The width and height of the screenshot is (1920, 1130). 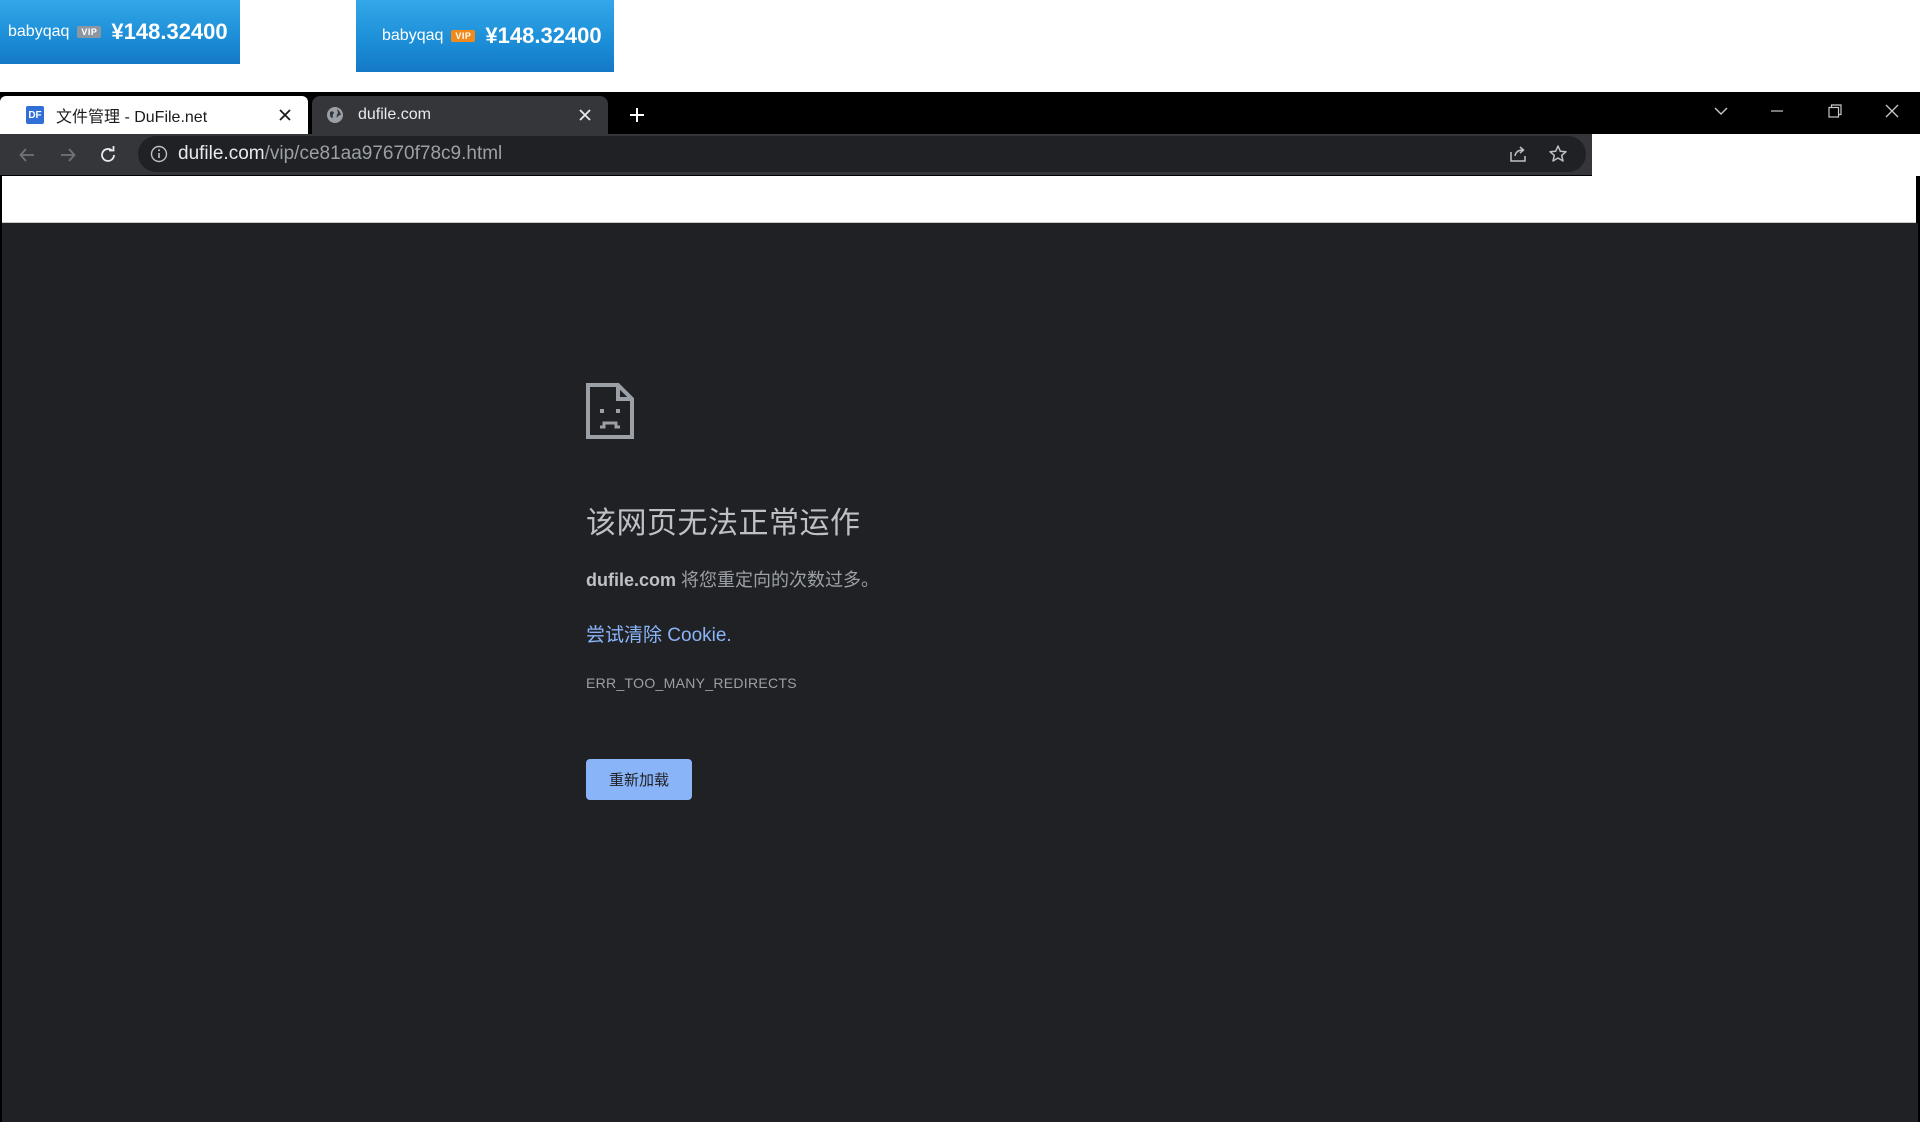 What do you see at coordinates (936, 633) in the screenshot?
I see `clear-cookies-link: 尝试清除 Cookie.` at bounding box center [936, 633].